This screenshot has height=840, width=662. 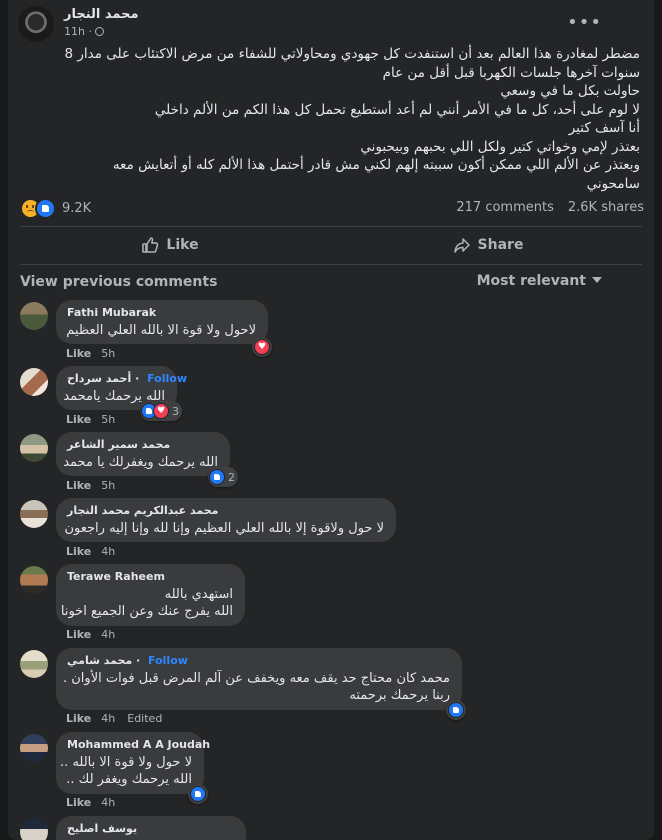 What do you see at coordinates (161, 312) in the screenshot?
I see `commenter-name: Fathi Mubarak` at bounding box center [161, 312].